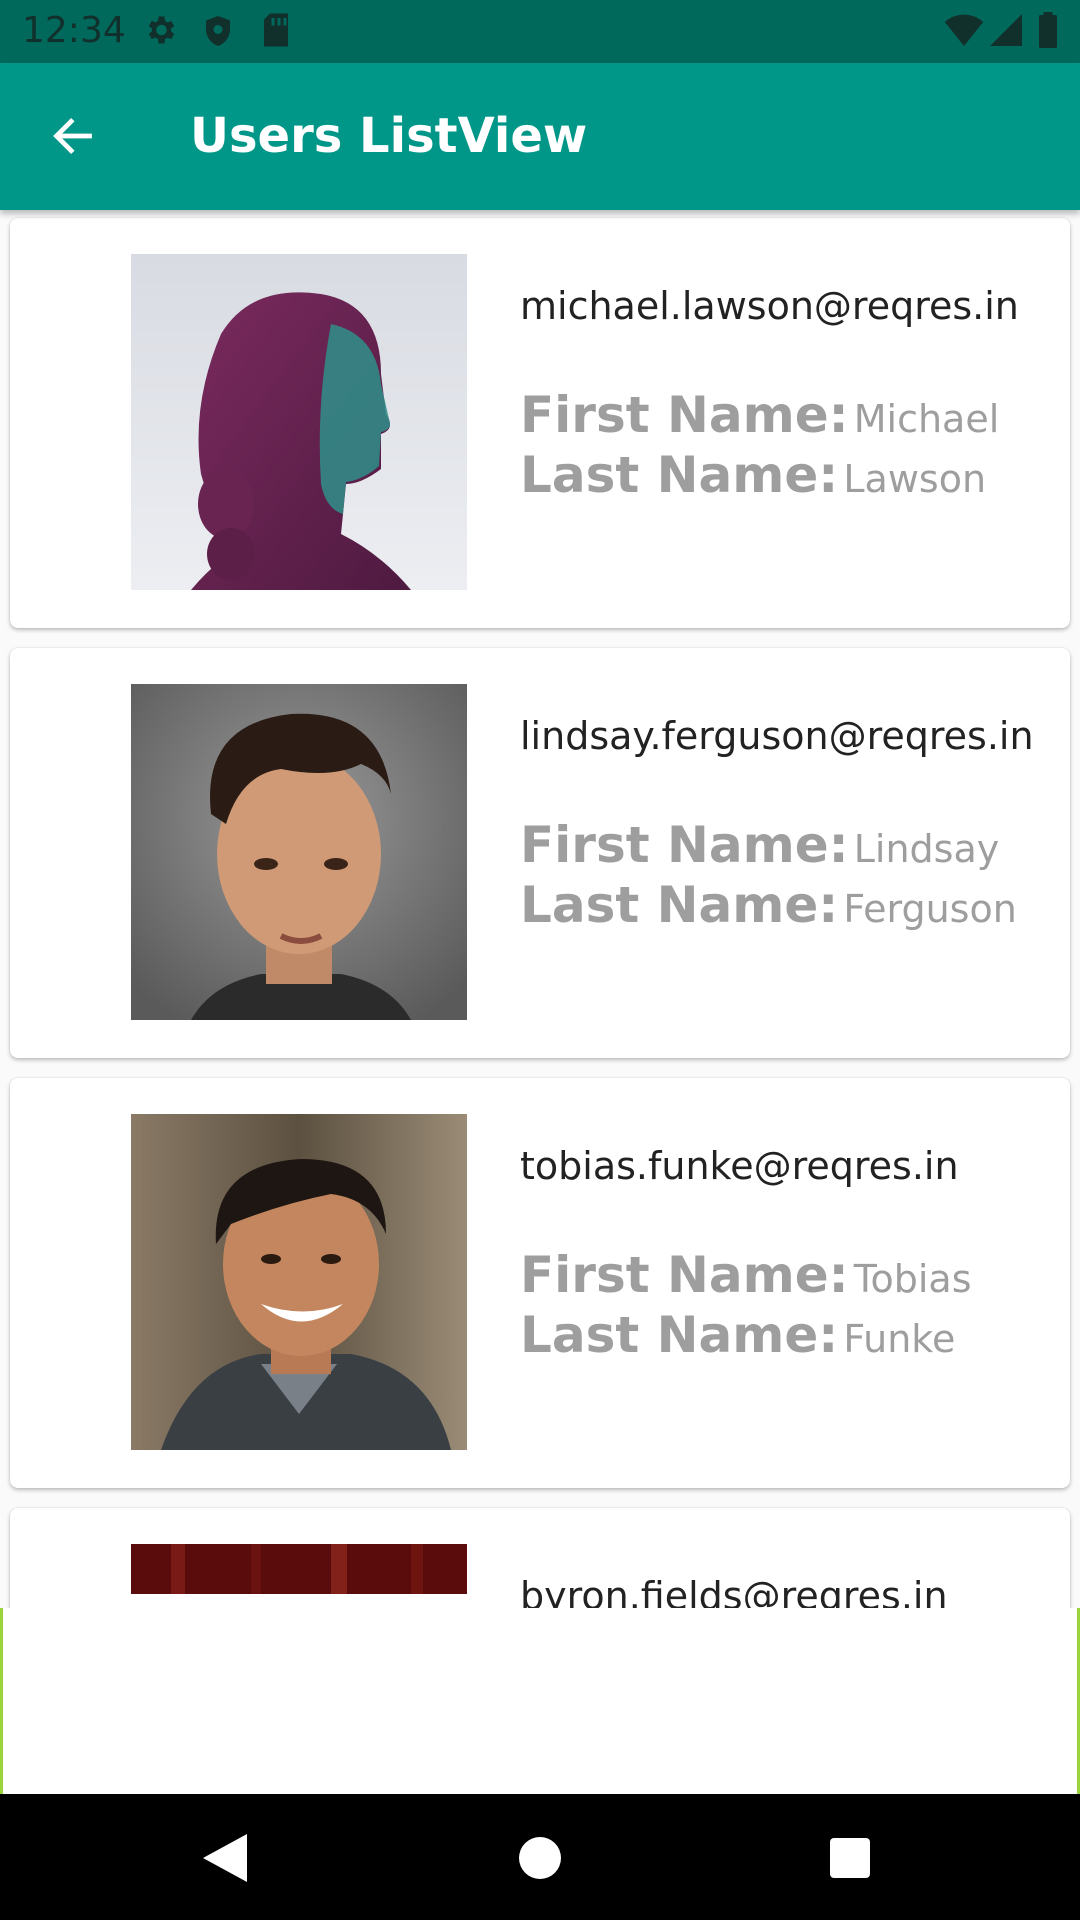 This screenshot has height=1920, width=1080. What do you see at coordinates (734, 1591) in the screenshot?
I see `user-email: byron.fields@reqres.in` at bounding box center [734, 1591].